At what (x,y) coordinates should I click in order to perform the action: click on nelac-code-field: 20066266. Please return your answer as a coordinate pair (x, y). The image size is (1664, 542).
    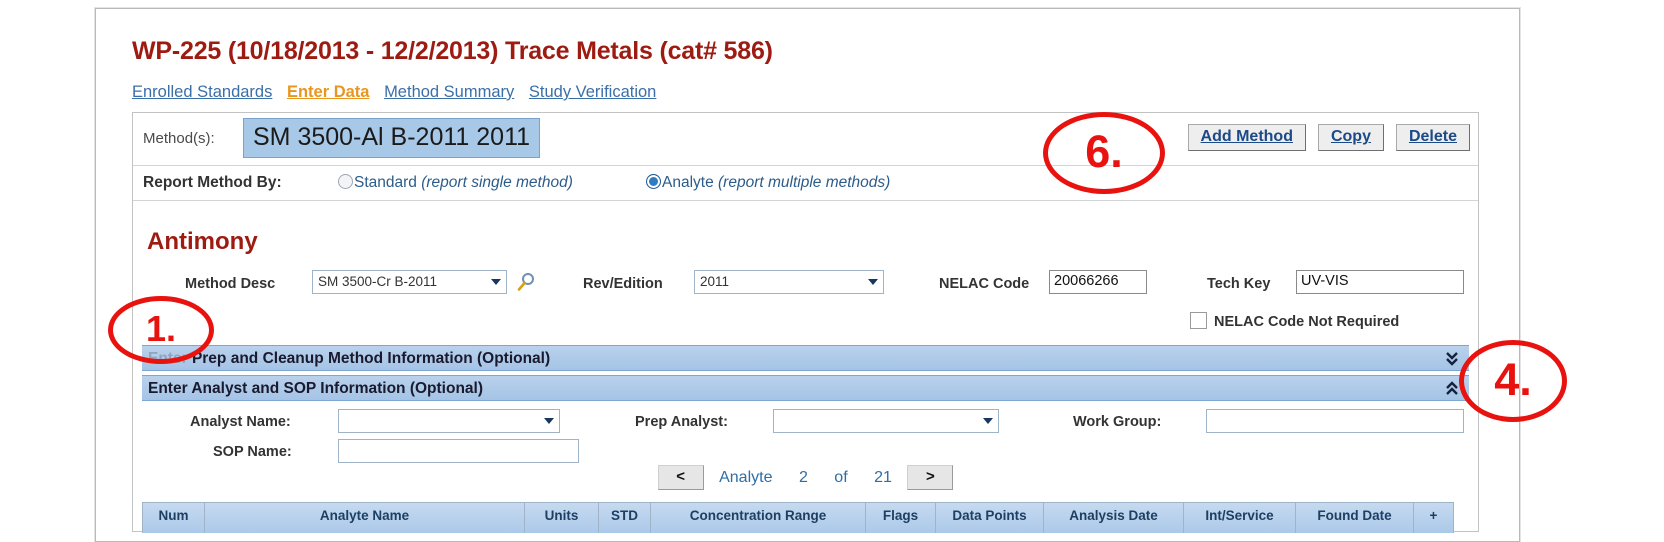
    Looking at the image, I should click on (1098, 282).